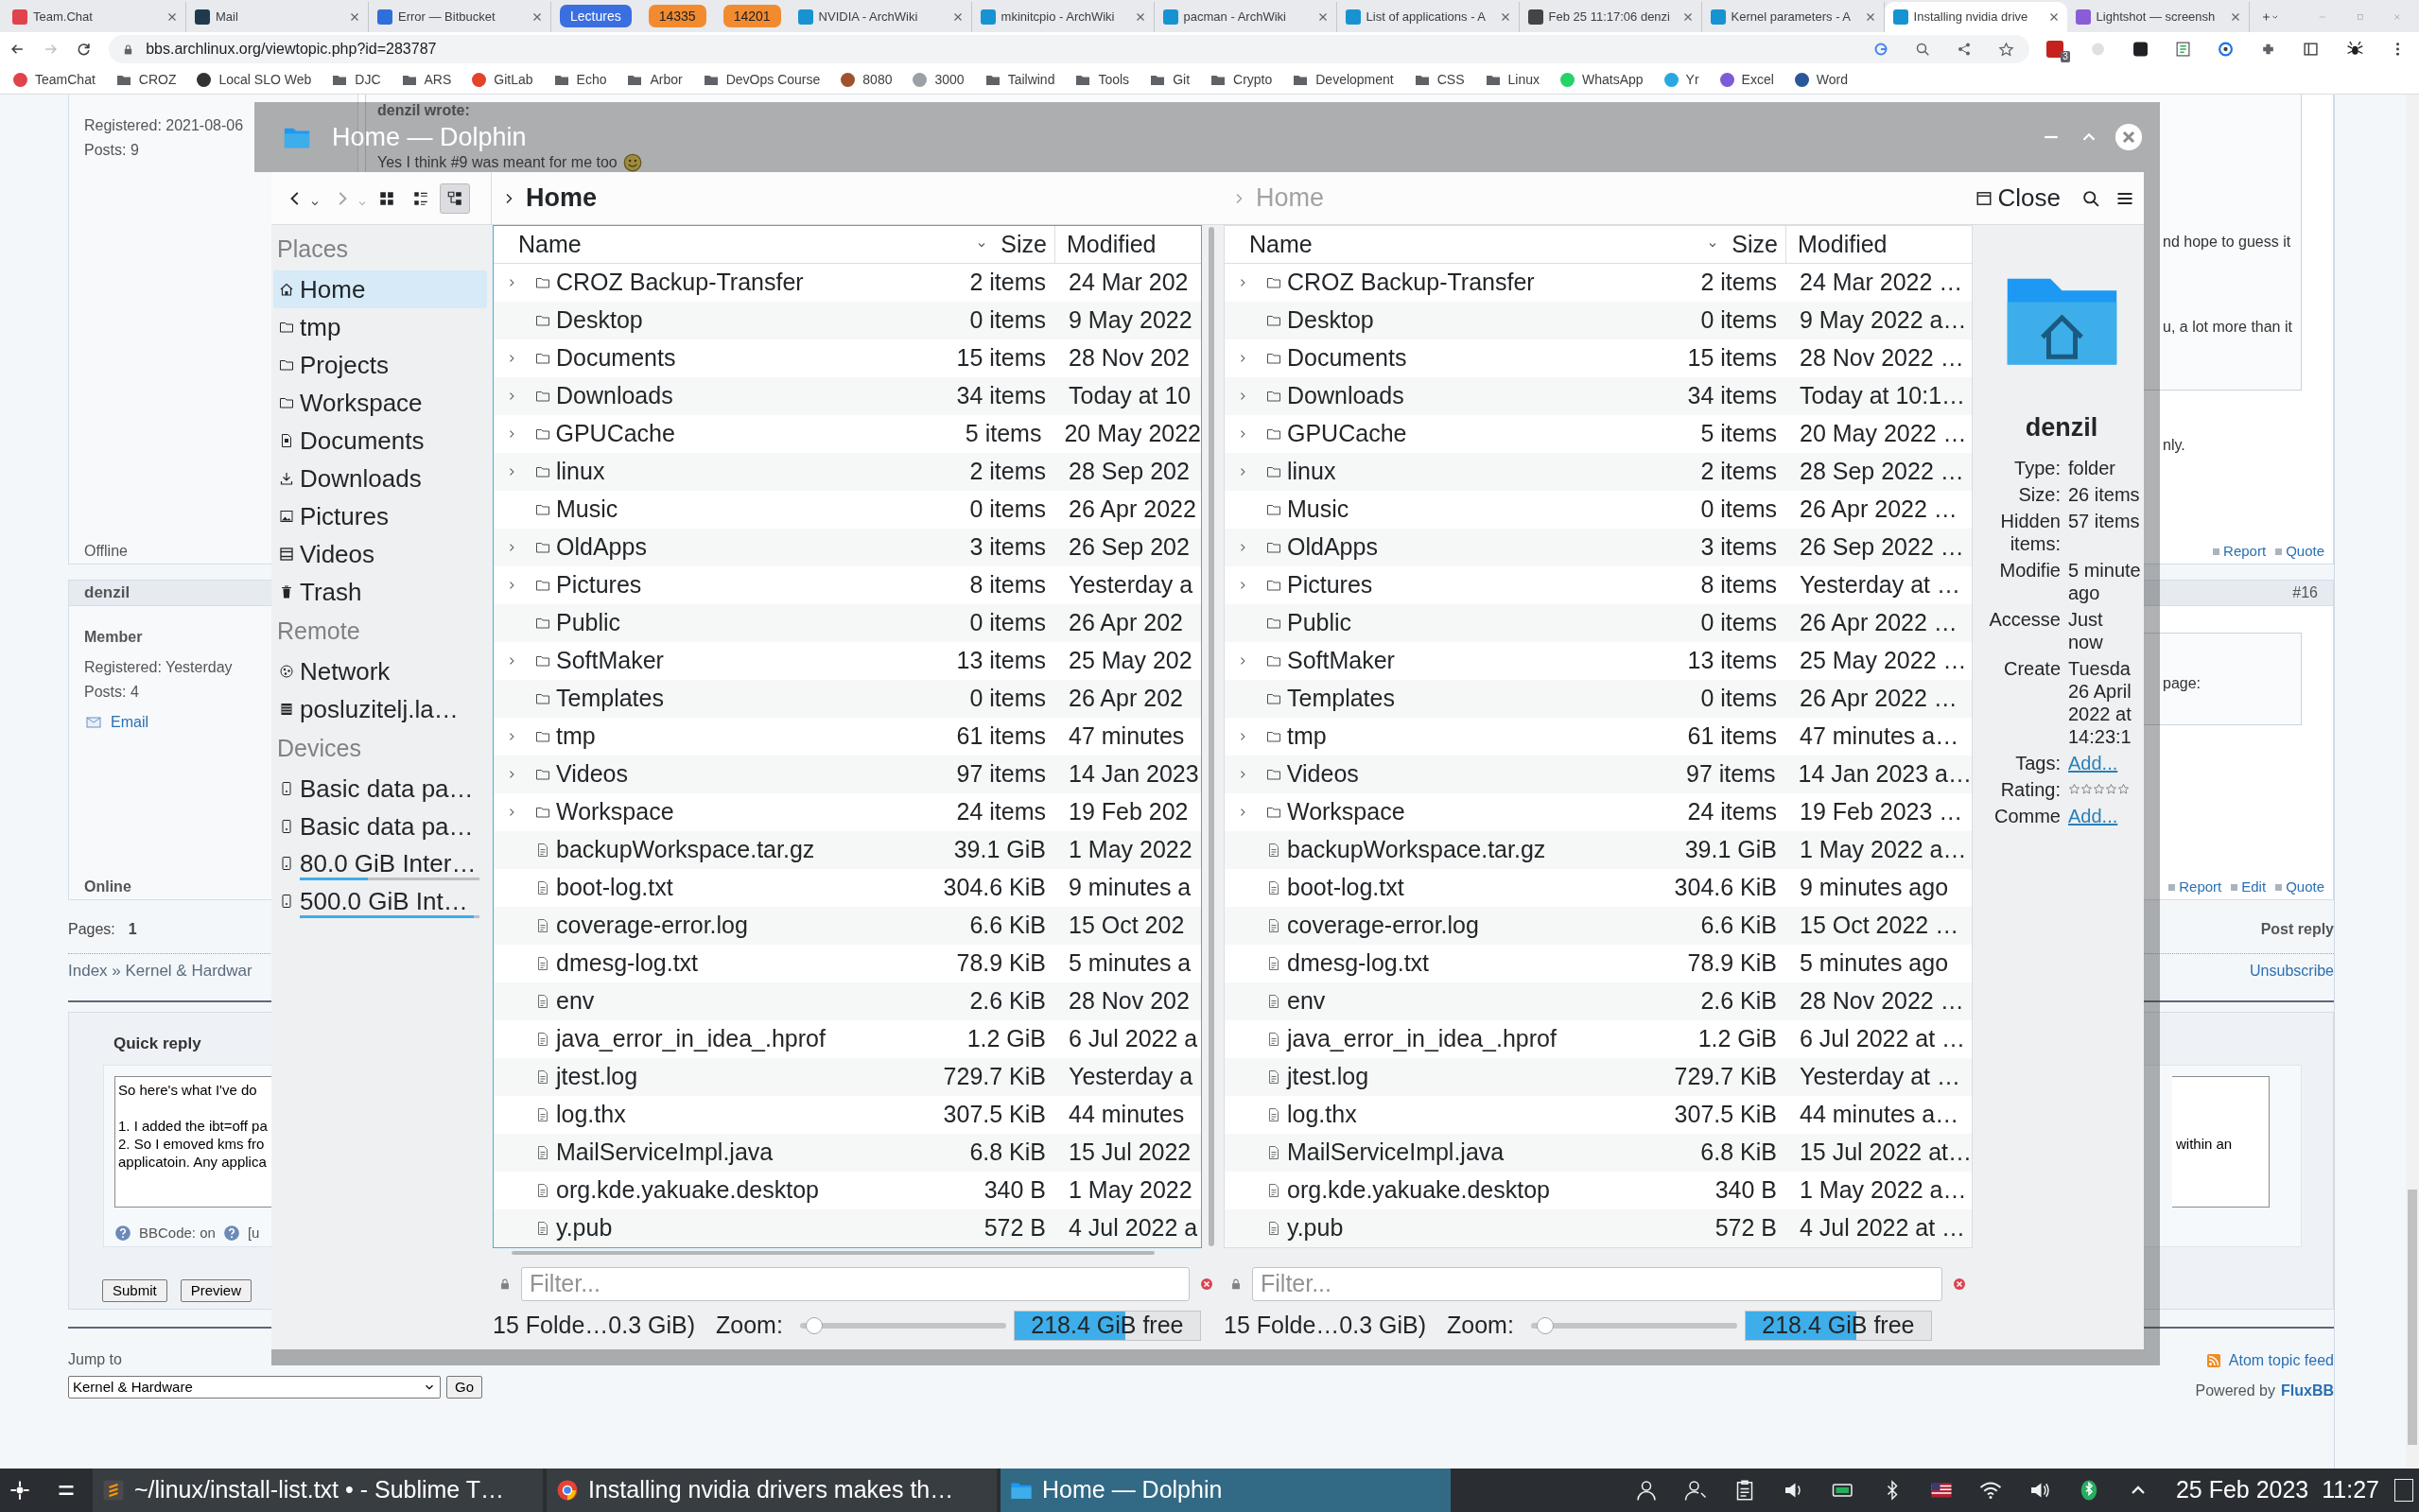 The image size is (2419, 1512). I want to click on form-button: Submit, so click(134, 1290).